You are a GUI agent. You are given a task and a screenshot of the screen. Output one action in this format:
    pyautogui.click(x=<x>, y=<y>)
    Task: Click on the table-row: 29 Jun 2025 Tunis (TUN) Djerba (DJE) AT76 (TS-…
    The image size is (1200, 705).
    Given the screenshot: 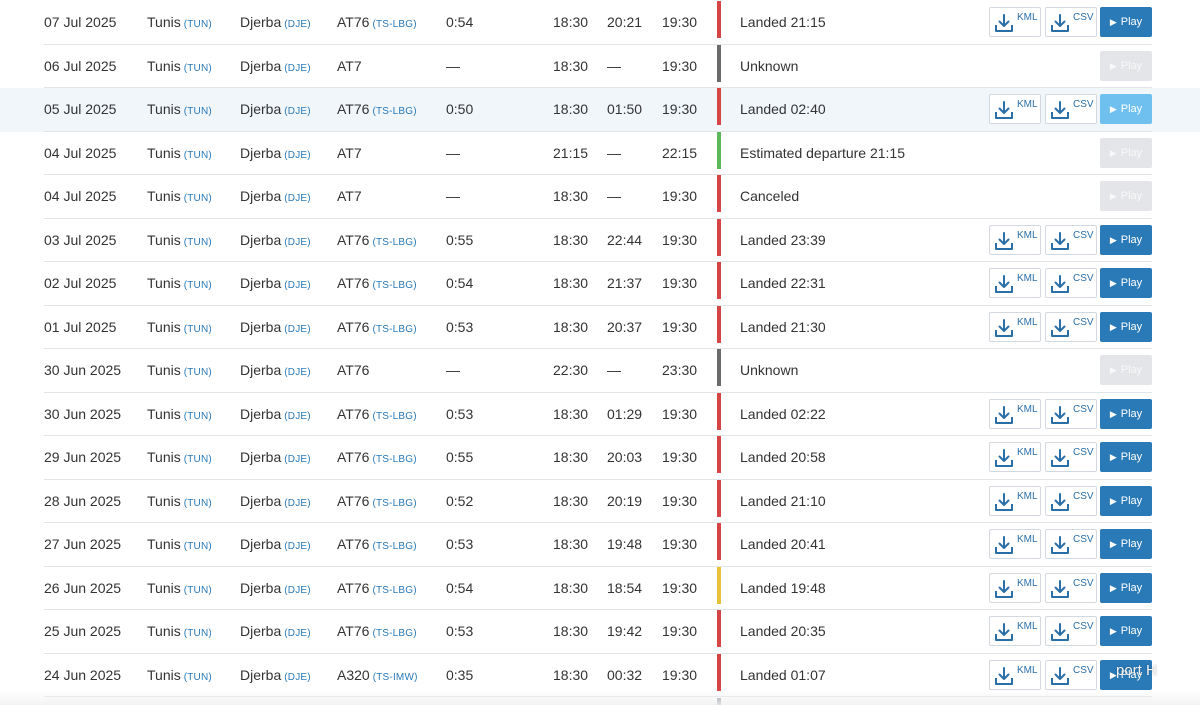 What is the action you would take?
    pyautogui.click(x=600, y=458)
    